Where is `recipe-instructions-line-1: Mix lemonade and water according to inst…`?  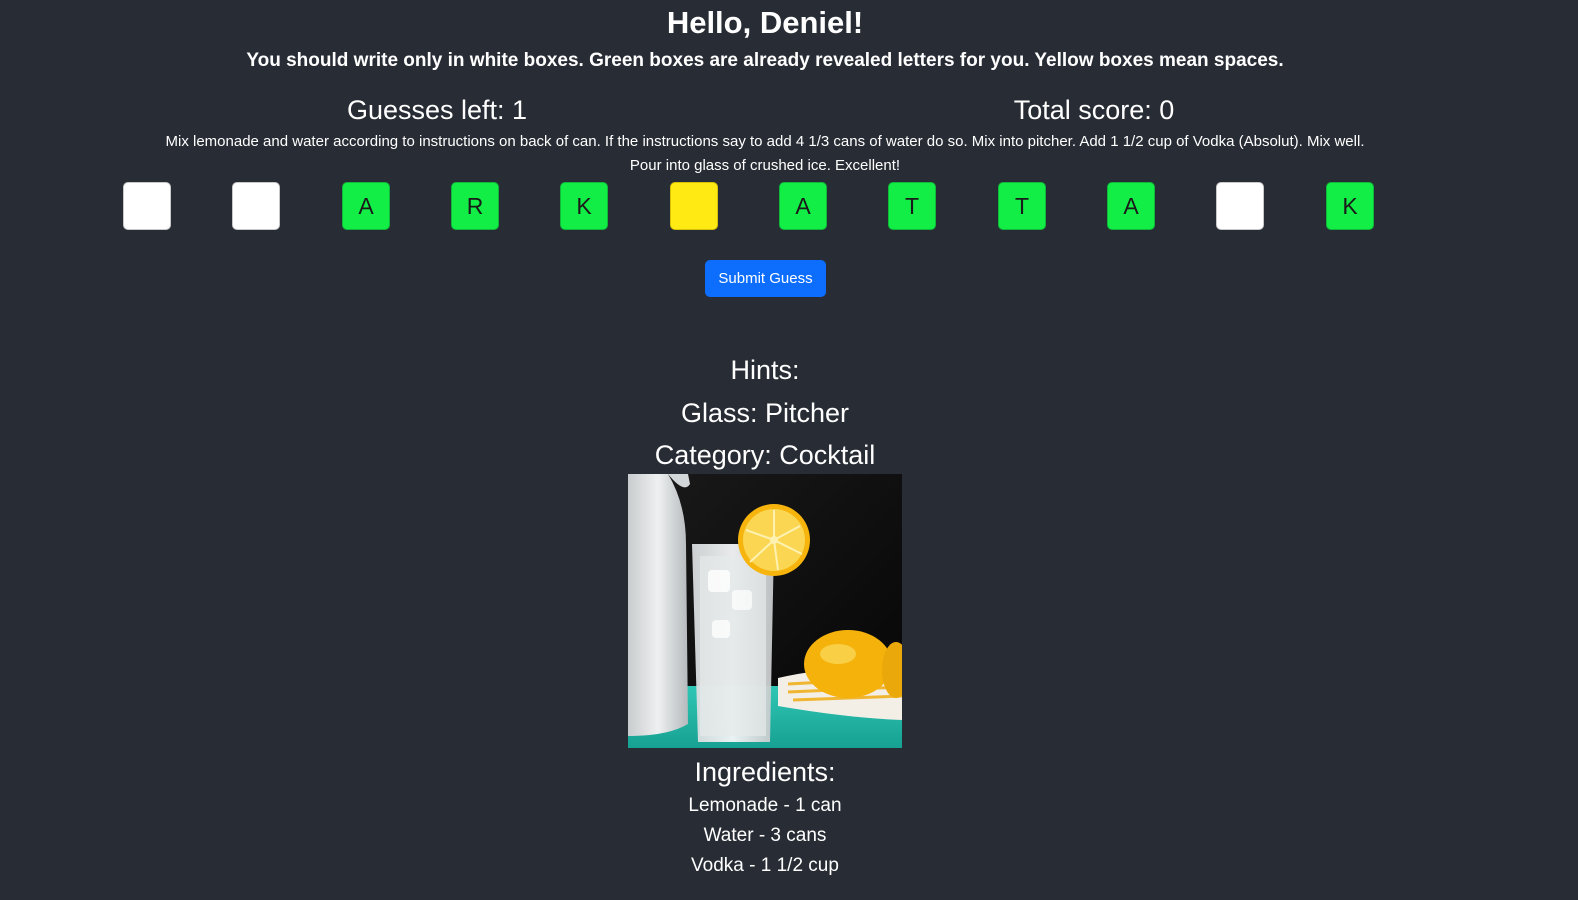 recipe-instructions-line-1: Mix lemonade and water according to inst… is located at coordinates (765, 141).